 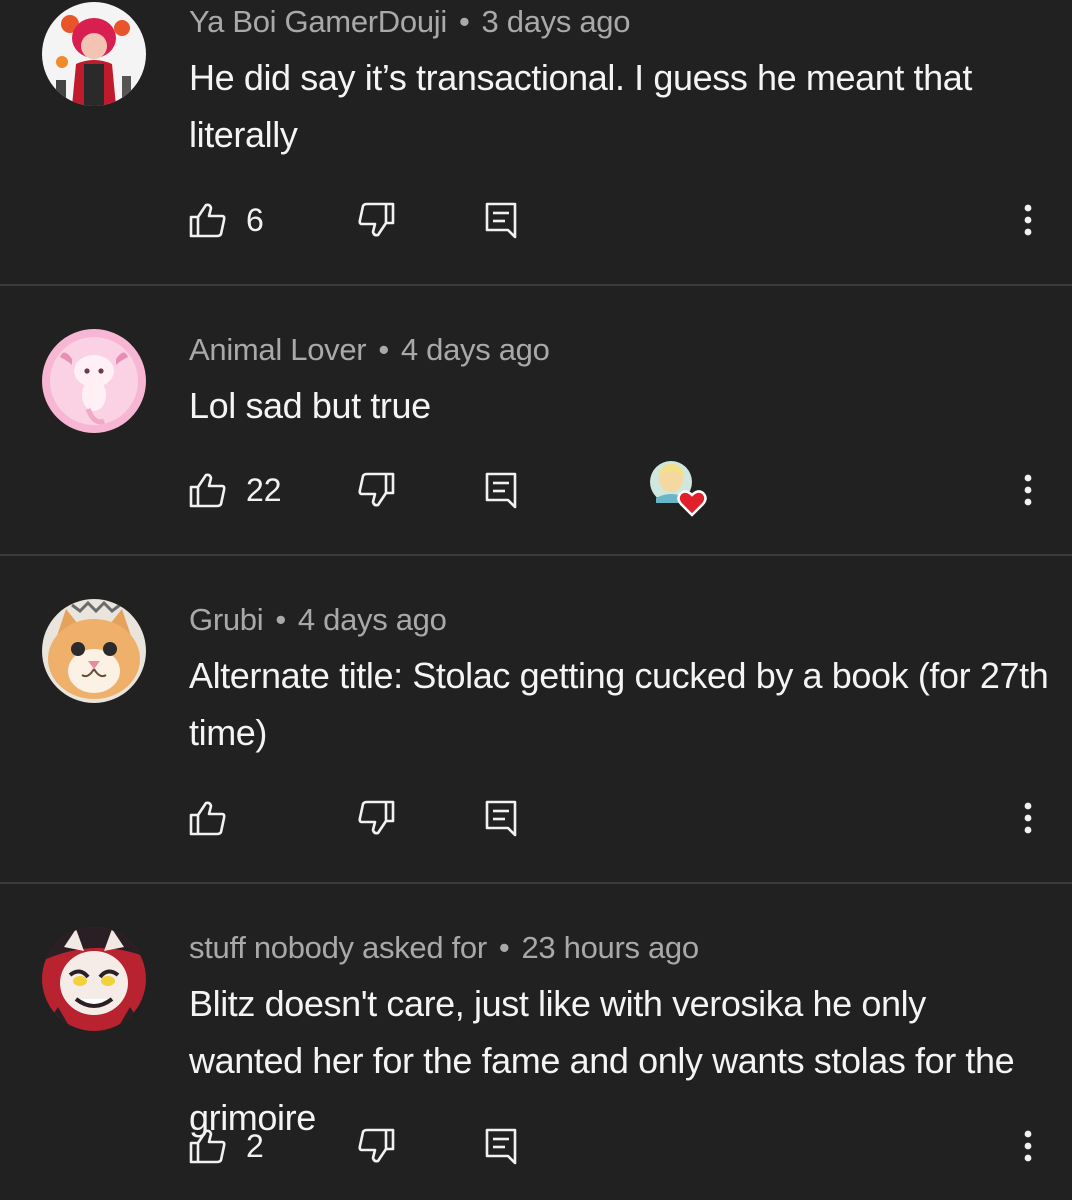 What do you see at coordinates (610, 947) in the screenshot?
I see `comment-time: 23 hours ago` at bounding box center [610, 947].